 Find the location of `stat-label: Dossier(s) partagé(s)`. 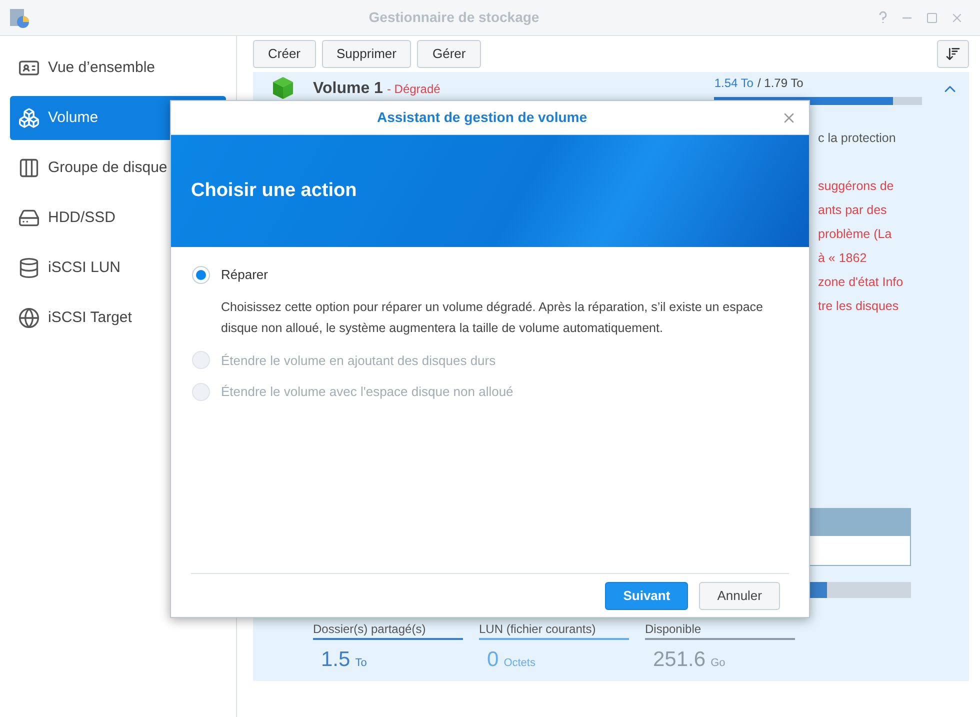

stat-label: Dossier(s) partagé(s) is located at coordinates (370, 629).